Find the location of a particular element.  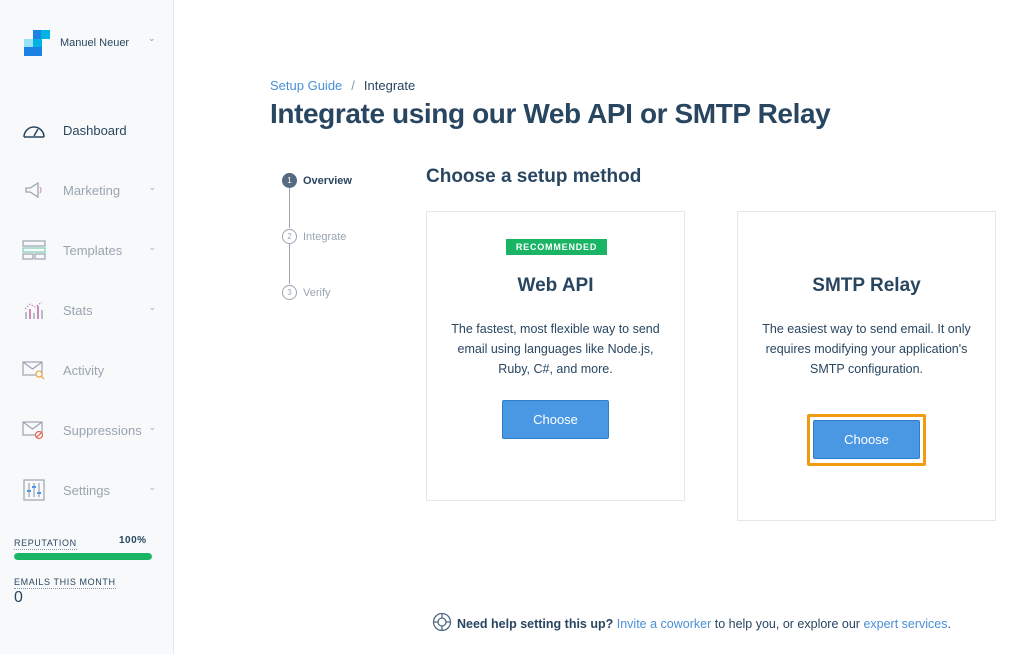

sidebar-item-activity: Activity is located at coordinates (92, 370).